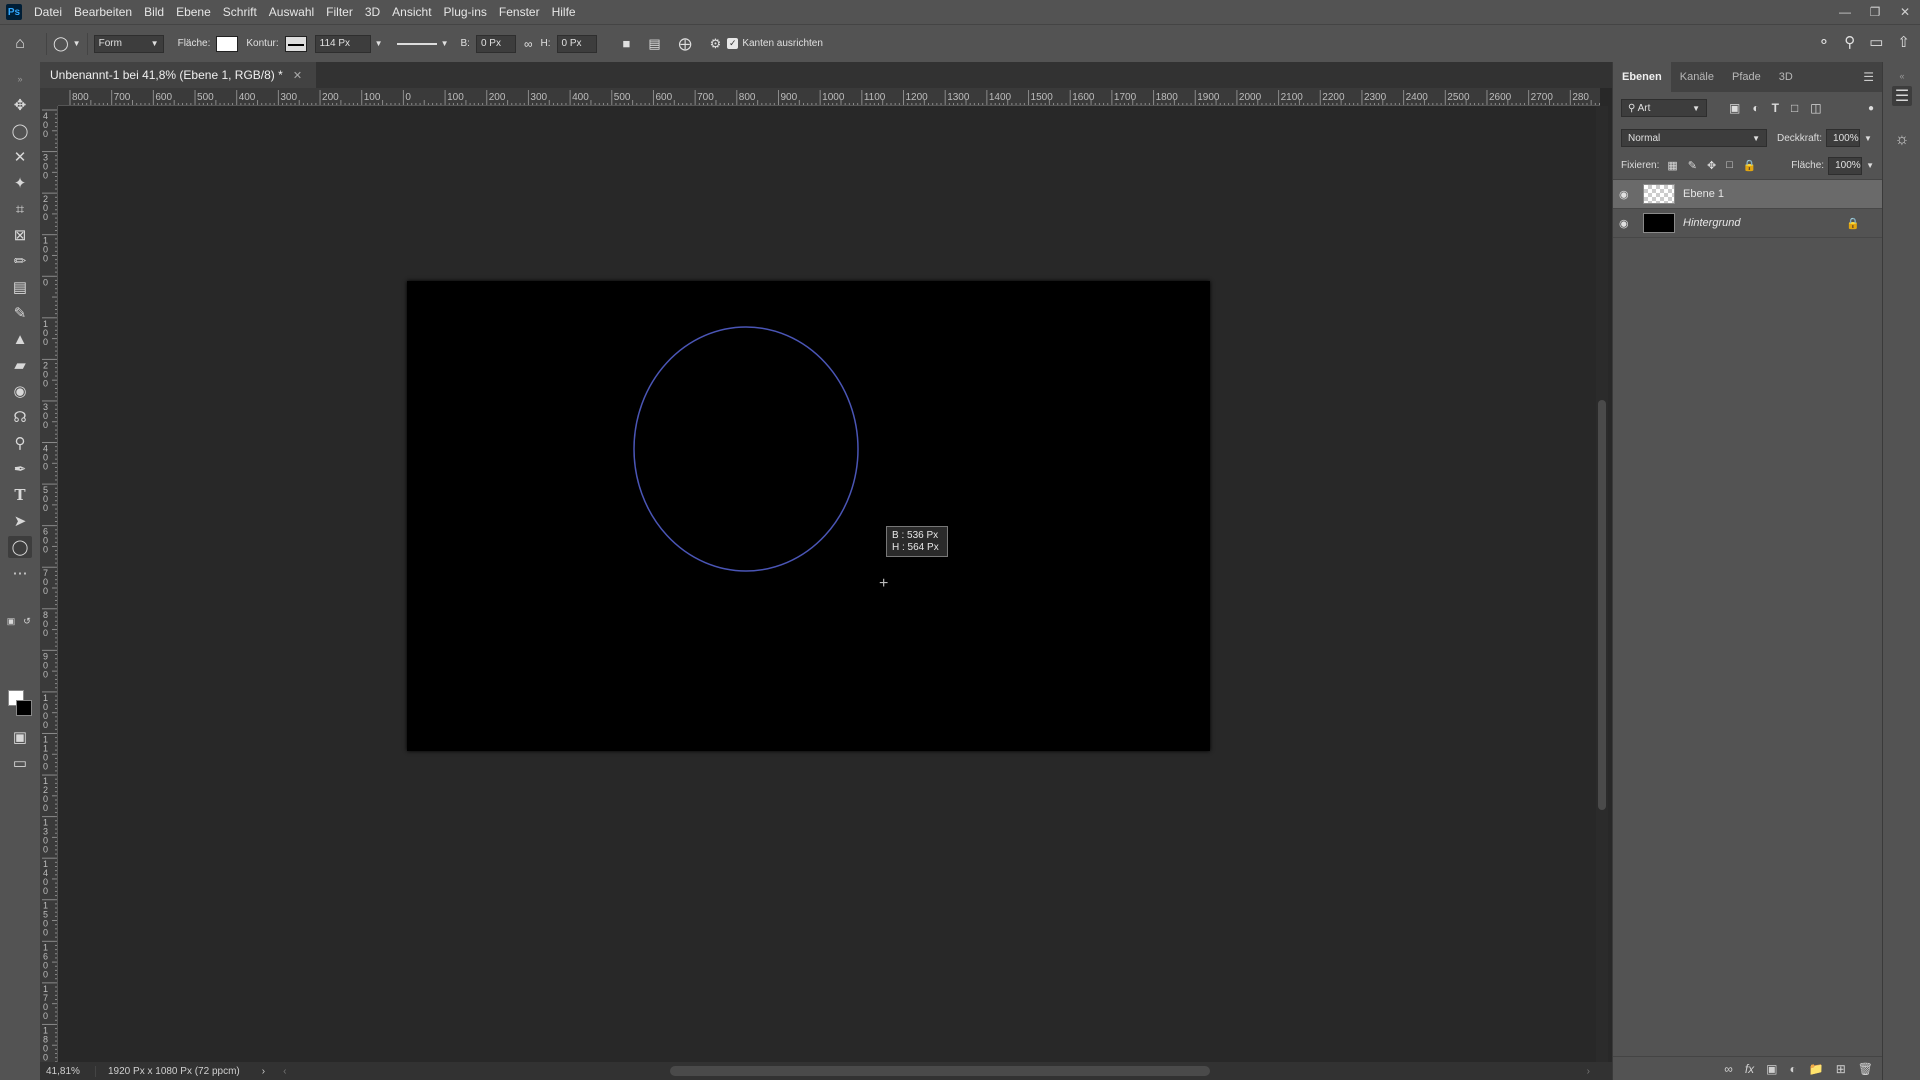 The image size is (1920, 1080). What do you see at coordinates (20, 79) in the screenshot?
I see `collapse-icon: »` at bounding box center [20, 79].